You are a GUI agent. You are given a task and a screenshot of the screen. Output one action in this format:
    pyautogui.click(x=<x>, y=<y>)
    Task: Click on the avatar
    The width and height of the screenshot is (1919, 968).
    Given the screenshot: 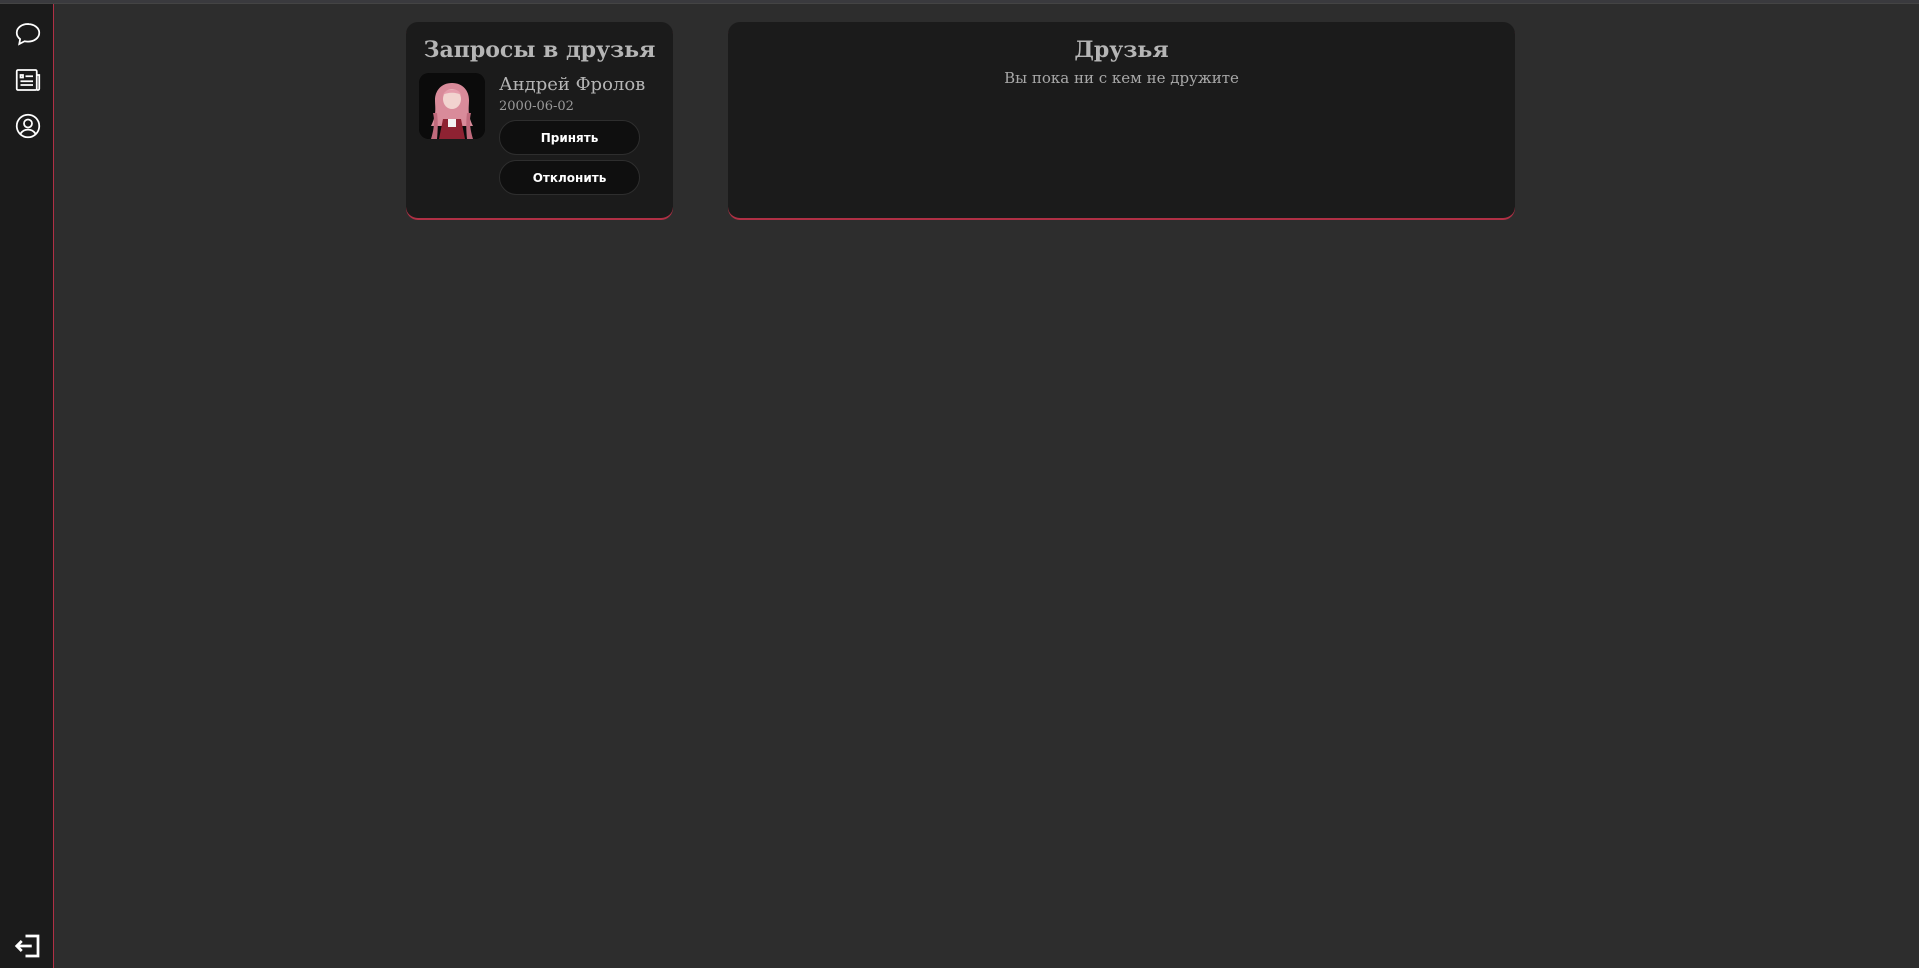 What is the action you would take?
    pyautogui.click(x=452, y=106)
    